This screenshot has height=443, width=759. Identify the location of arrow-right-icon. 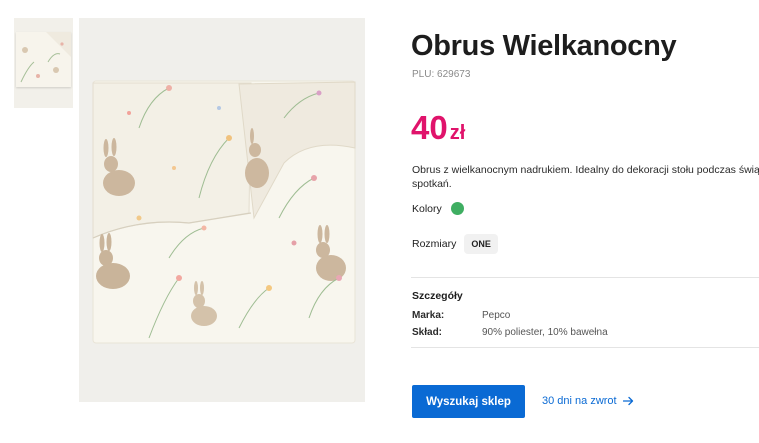
(627, 401).